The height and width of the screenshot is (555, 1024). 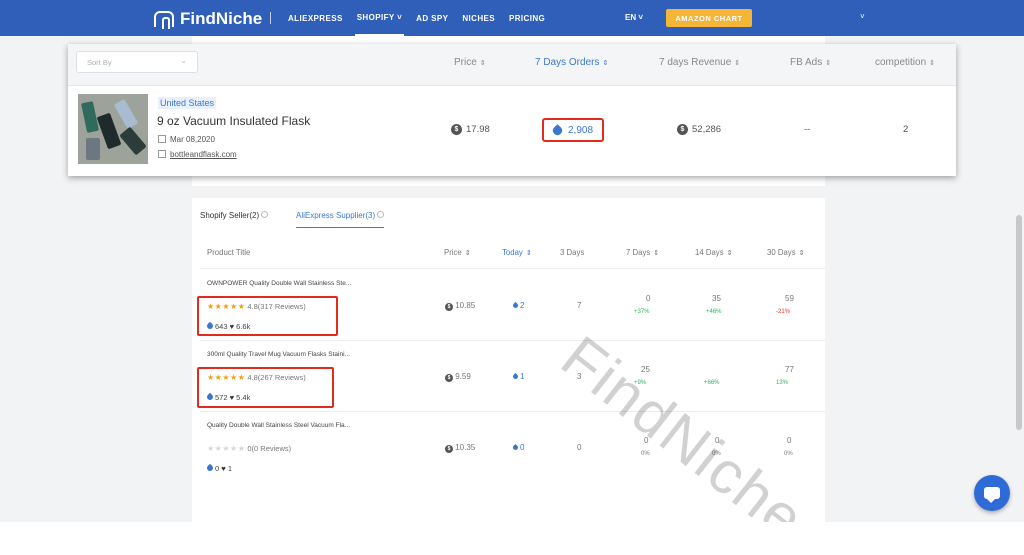 I want to click on language-selector: EN ˅, so click(x=634, y=17).